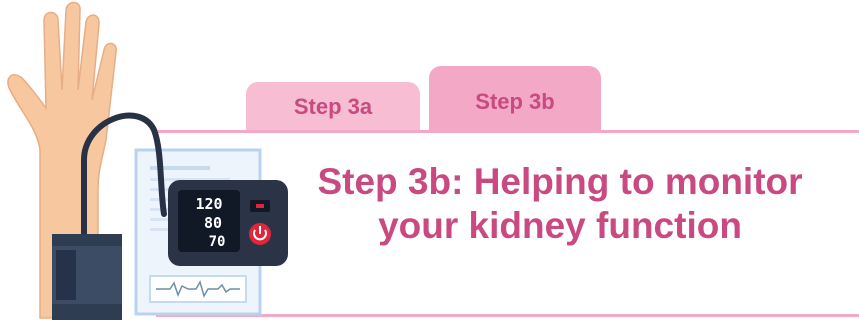 The width and height of the screenshot is (859, 320). Describe the element at coordinates (228, 223) in the screenshot. I see `blood-pressure-monitor-icon: 120 80 70` at that location.